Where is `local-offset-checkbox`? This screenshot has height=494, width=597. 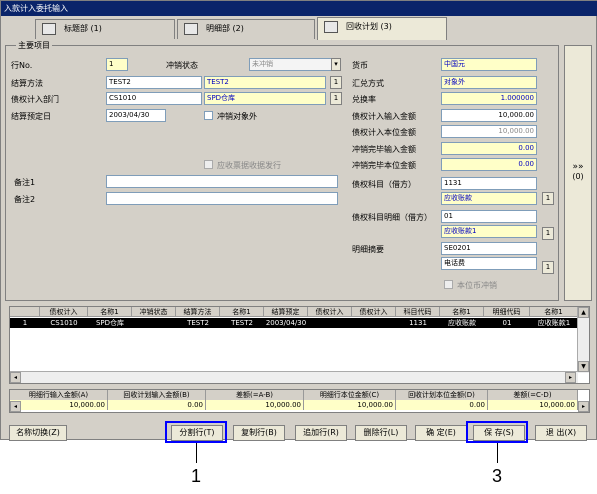 local-offset-checkbox is located at coordinates (448, 284).